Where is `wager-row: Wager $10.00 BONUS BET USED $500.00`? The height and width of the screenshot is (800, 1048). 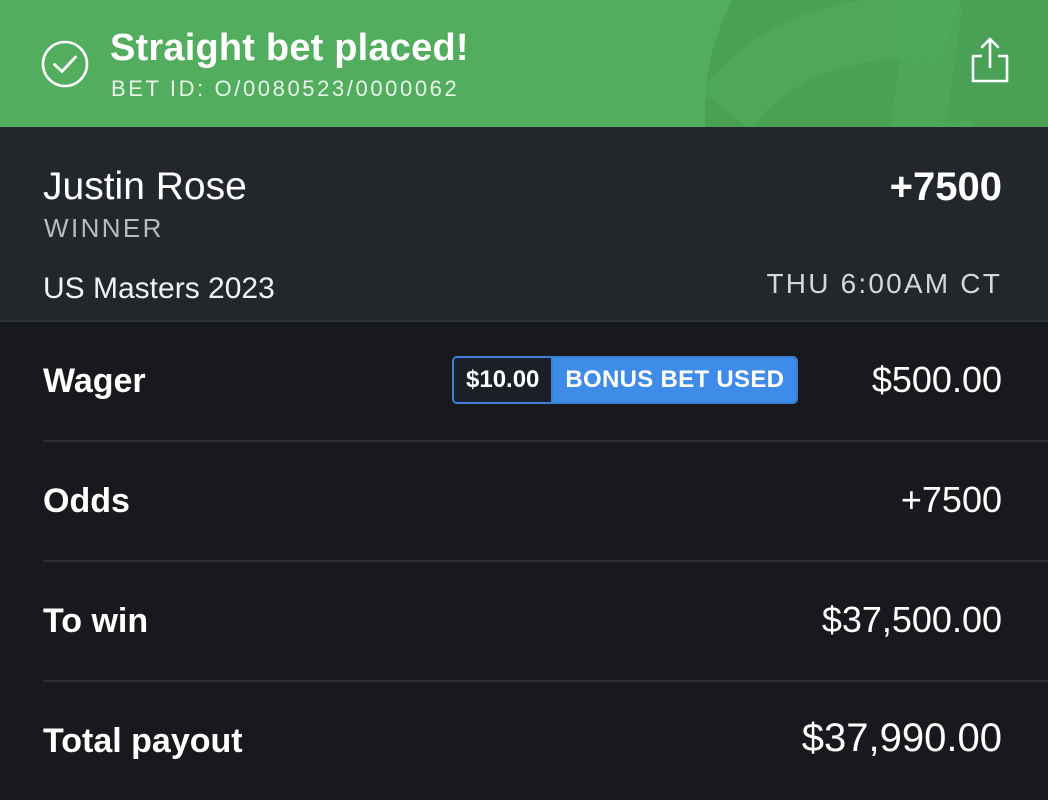
wager-row: Wager $10.00 BONUS BET USED $500.00 is located at coordinates (545, 382).